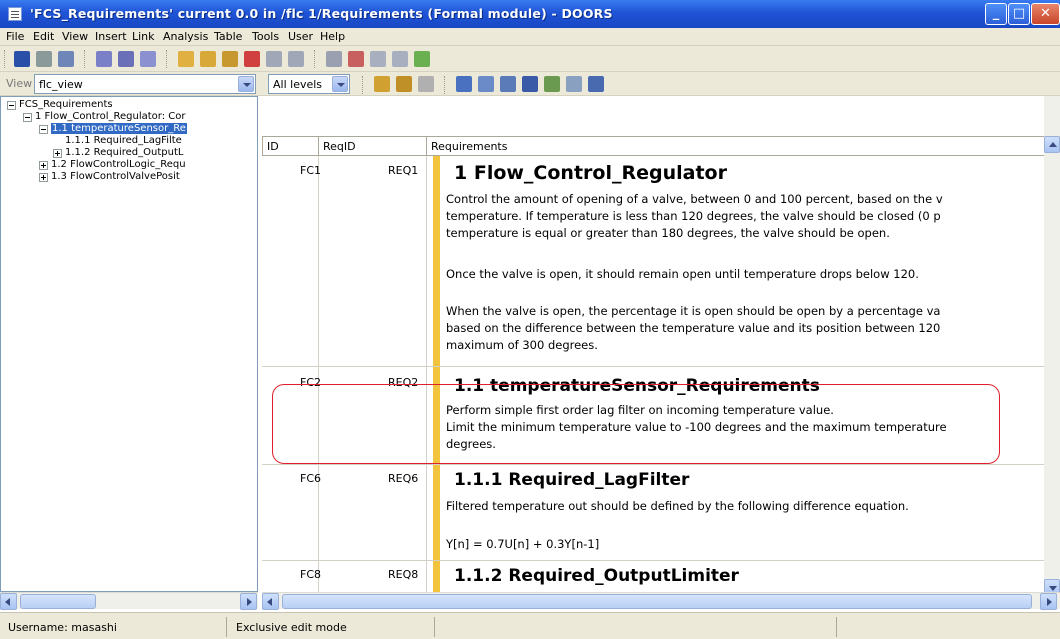  Describe the element at coordinates (265, 36) in the screenshot. I see `menu-tools: Tools` at that location.